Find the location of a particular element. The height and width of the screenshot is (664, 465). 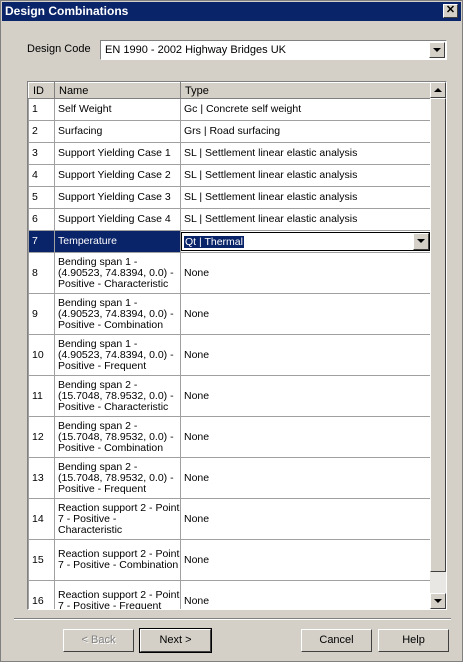

row-type-editor-cell: Qt | Thermal is located at coordinates (305, 241).